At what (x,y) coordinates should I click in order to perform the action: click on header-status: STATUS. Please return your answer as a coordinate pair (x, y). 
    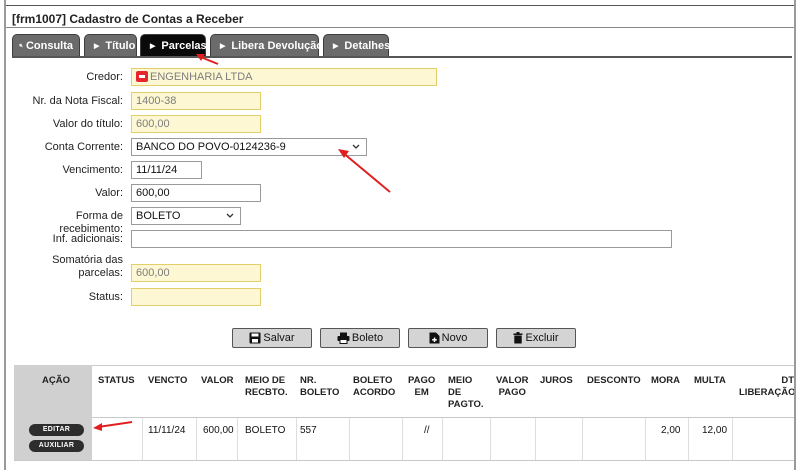
    Looking at the image, I should click on (116, 380).